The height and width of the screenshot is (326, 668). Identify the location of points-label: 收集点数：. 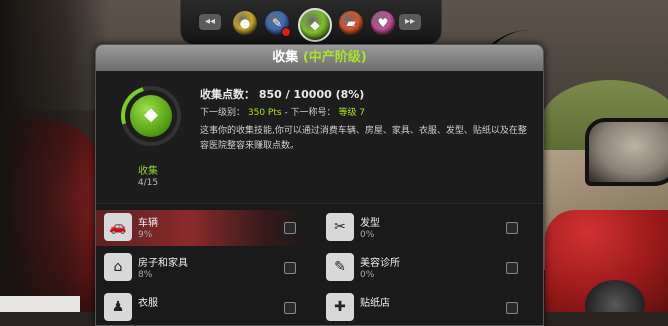
(227, 94).